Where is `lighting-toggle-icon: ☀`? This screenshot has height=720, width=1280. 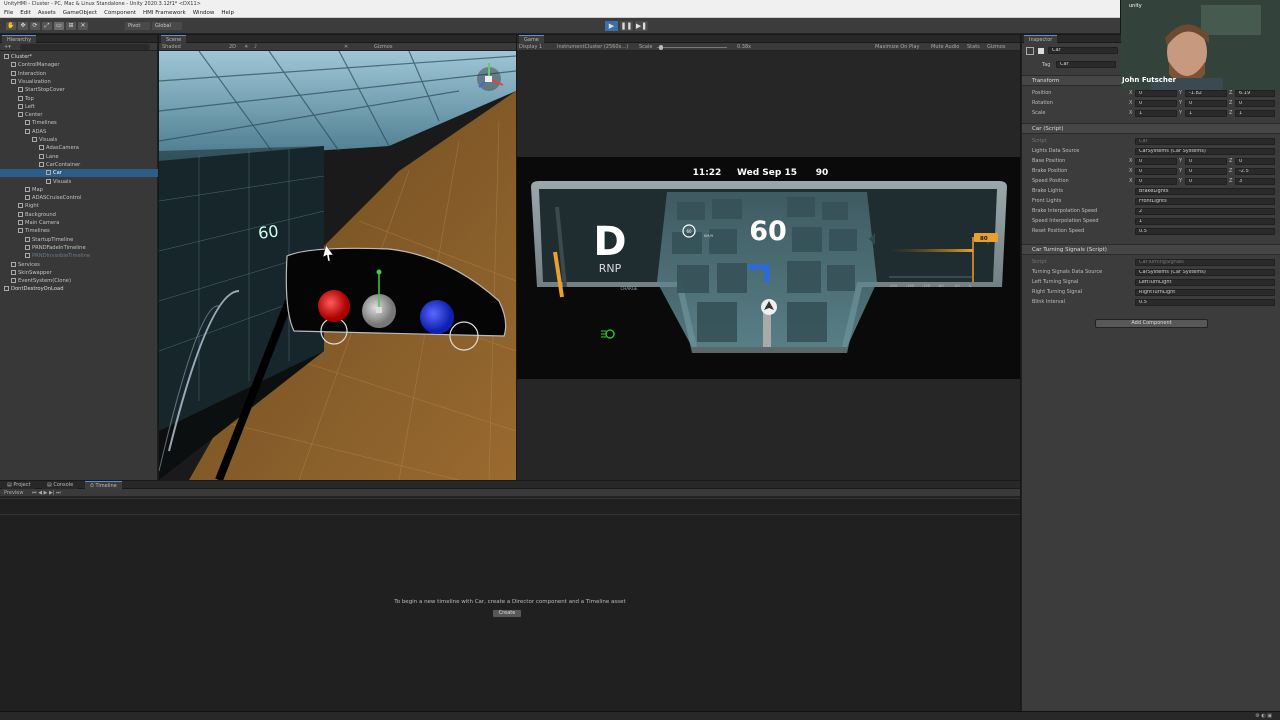
lighting-toggle-icon: ☀ is located at coordinates (246, 47).